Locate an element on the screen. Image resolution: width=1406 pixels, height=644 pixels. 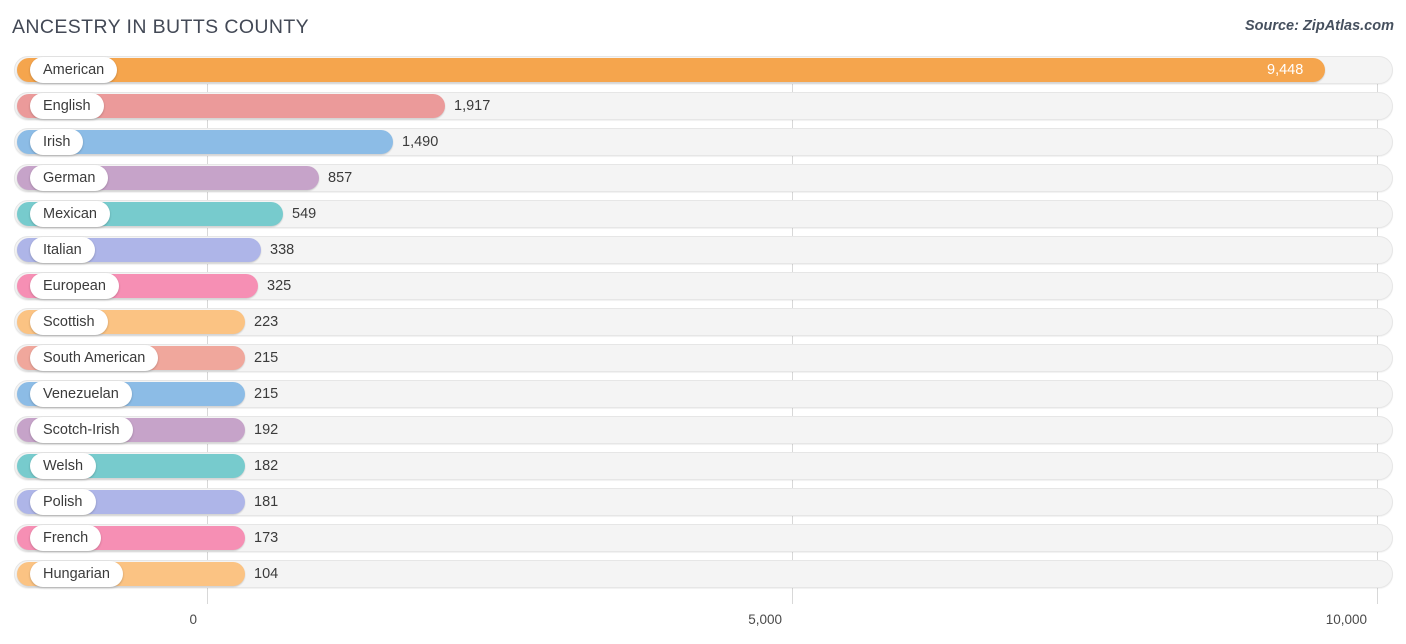
bar-category-label: Hungarian is located at coordinates (76, 574).